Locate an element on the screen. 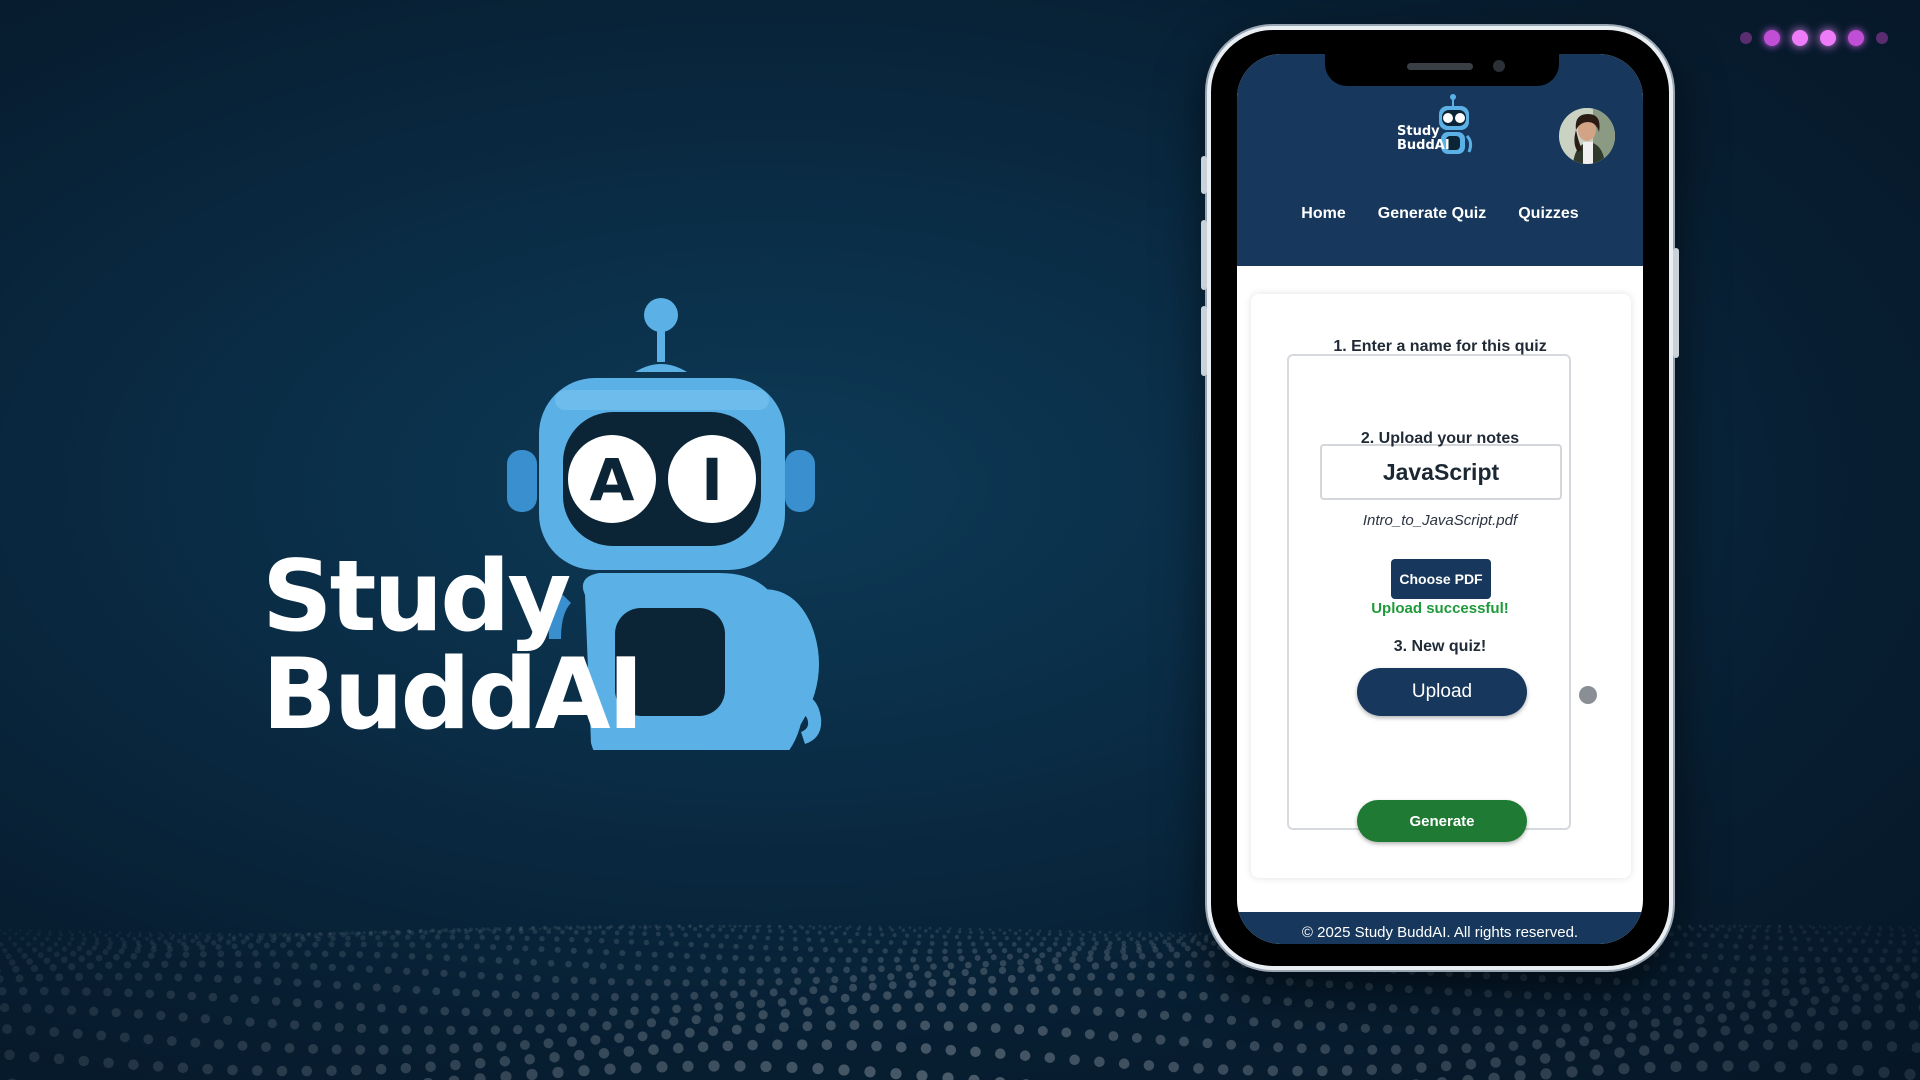 The height and width of the screenshot is (1080, 1920). phone-mute-button is located at coordinates (1204, 175).